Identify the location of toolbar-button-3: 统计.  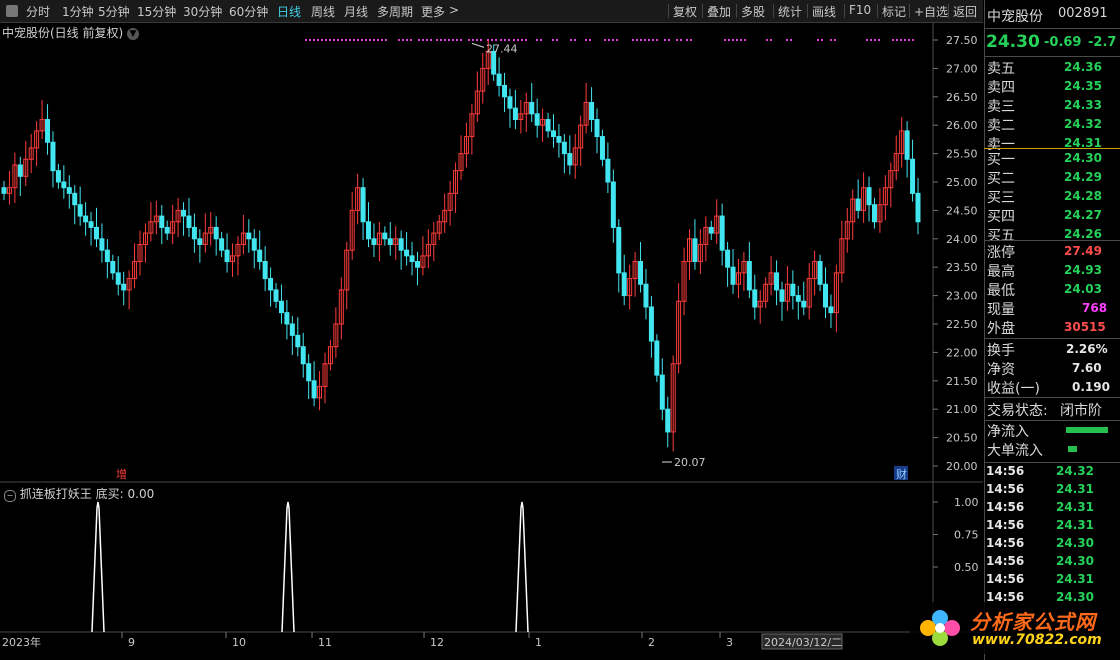
(790, 11).